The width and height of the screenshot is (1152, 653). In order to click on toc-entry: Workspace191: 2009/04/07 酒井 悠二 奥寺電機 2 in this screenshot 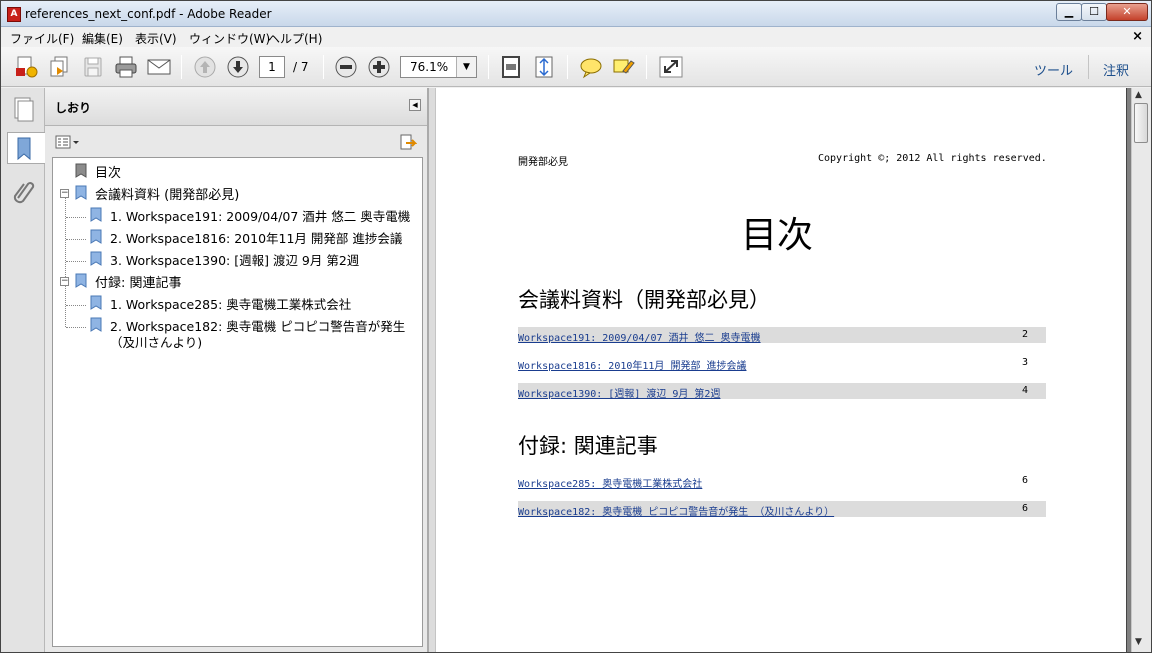, I will do `click(782, 335)`.